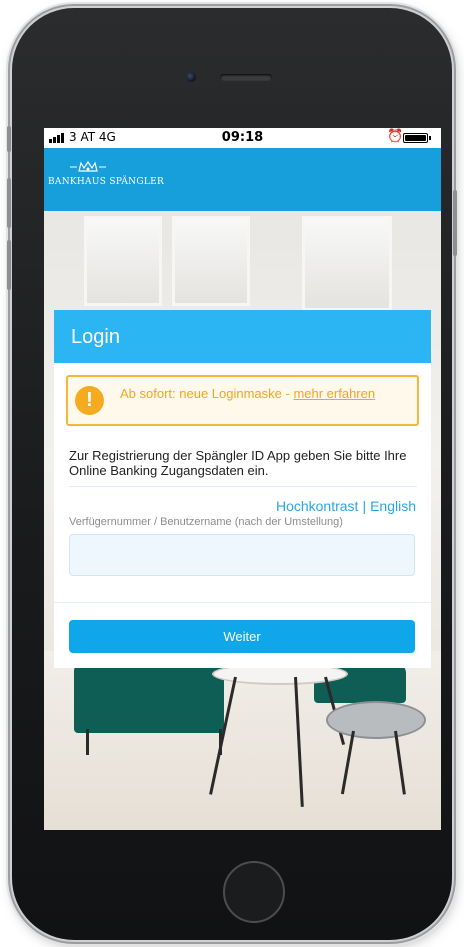 The width and height of the screenshot is (464, 947). What do you see at coordinates (317, 506) in the screenshot?
I see `high-contrast-link: Hochkontrast` at bounding box center [317, 506].